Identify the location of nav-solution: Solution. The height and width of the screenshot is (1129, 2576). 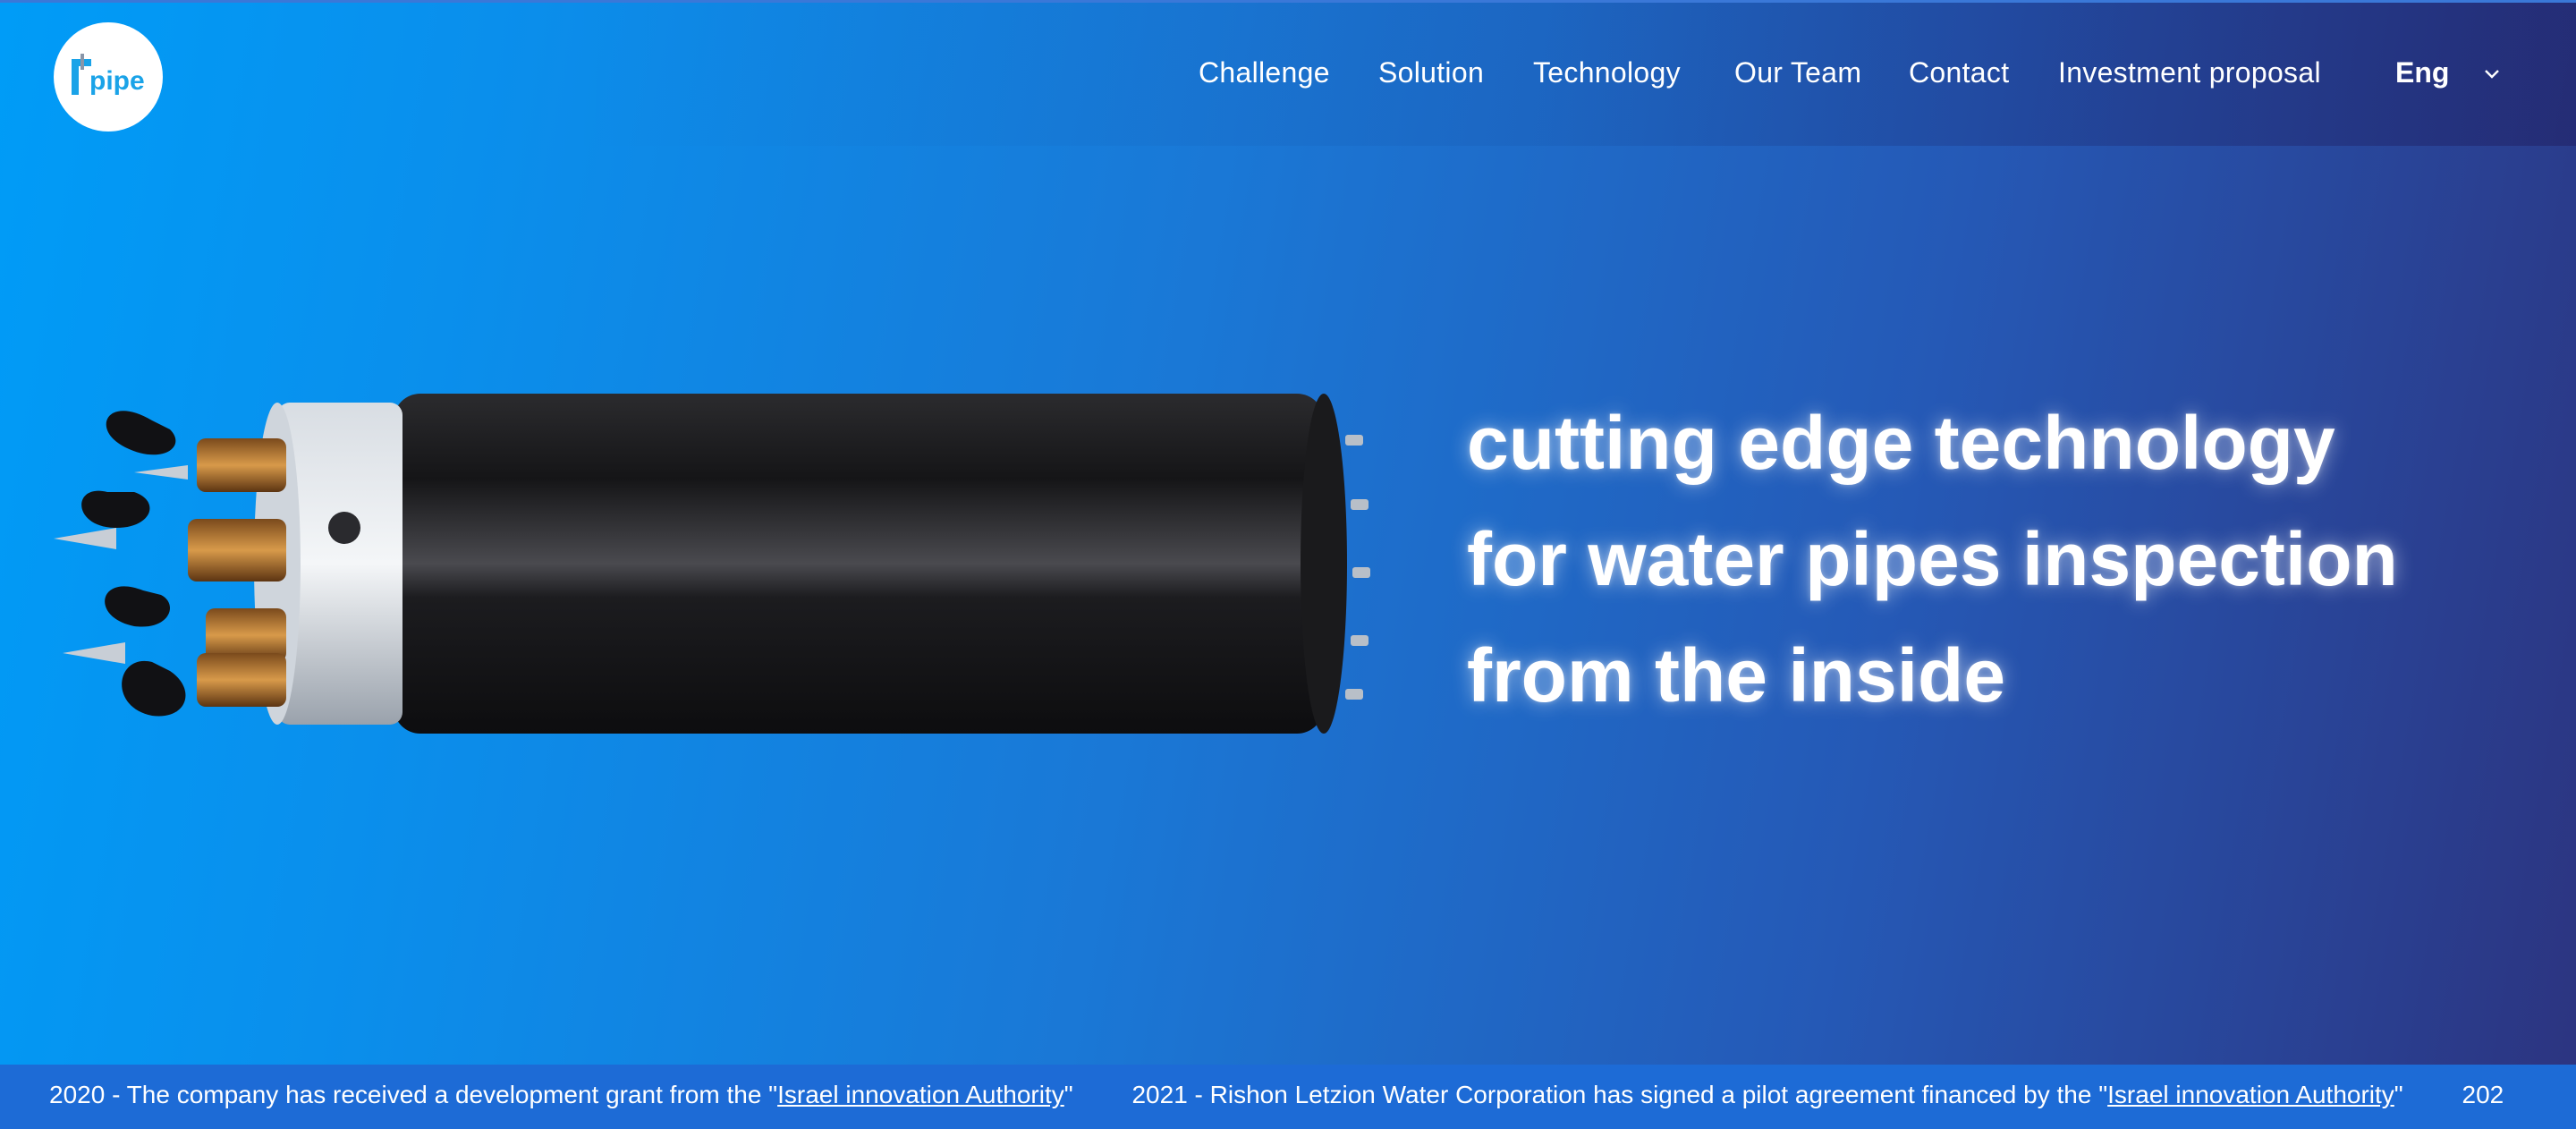
(1431, 72).